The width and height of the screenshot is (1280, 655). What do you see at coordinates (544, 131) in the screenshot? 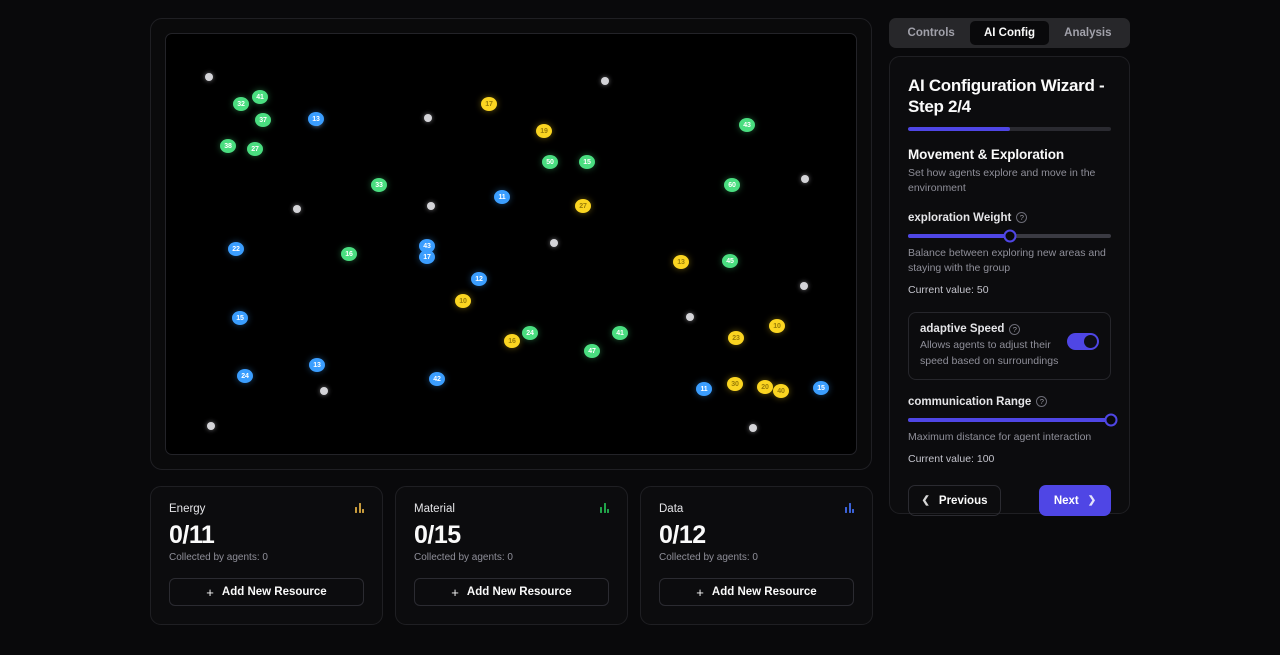
I see `agent-dot: 19` at bounding box center [544, 131].